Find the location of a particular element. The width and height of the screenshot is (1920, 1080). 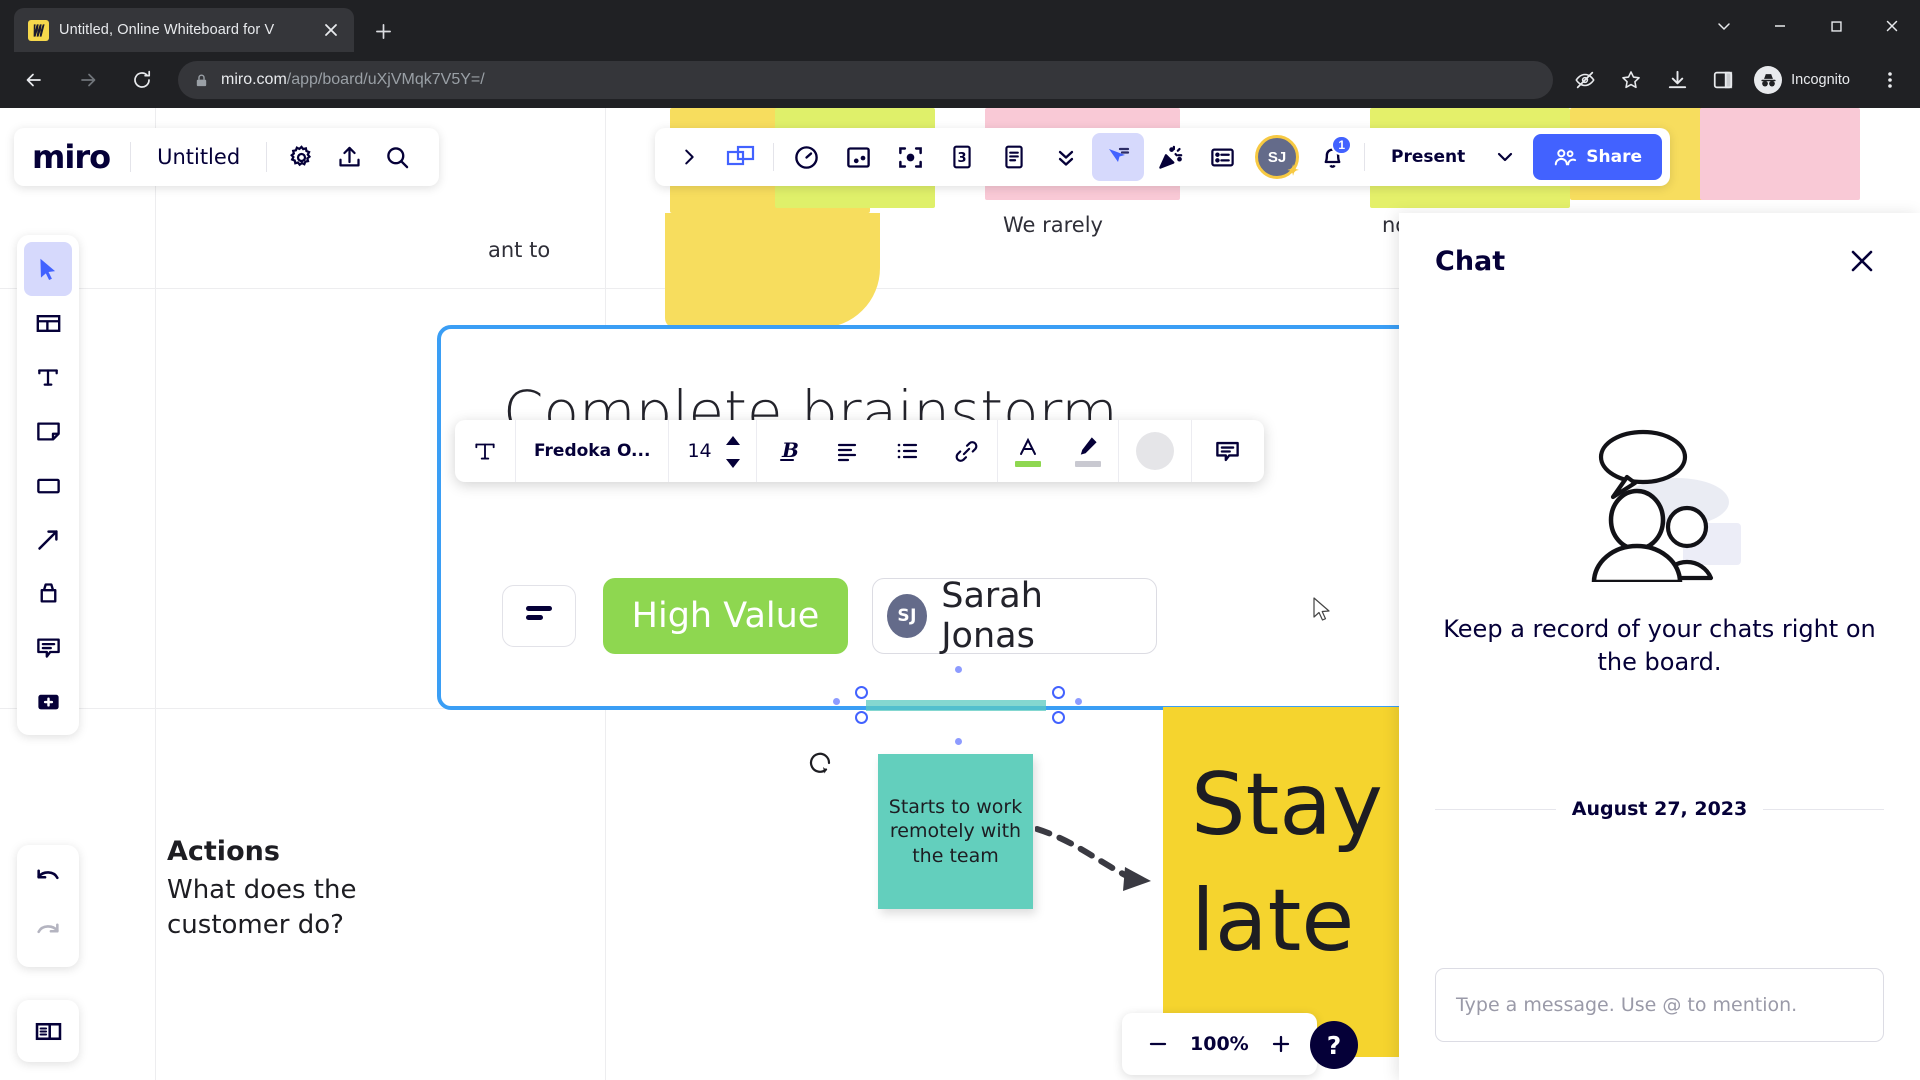

download-icon is located at coordinates (1677, 80).